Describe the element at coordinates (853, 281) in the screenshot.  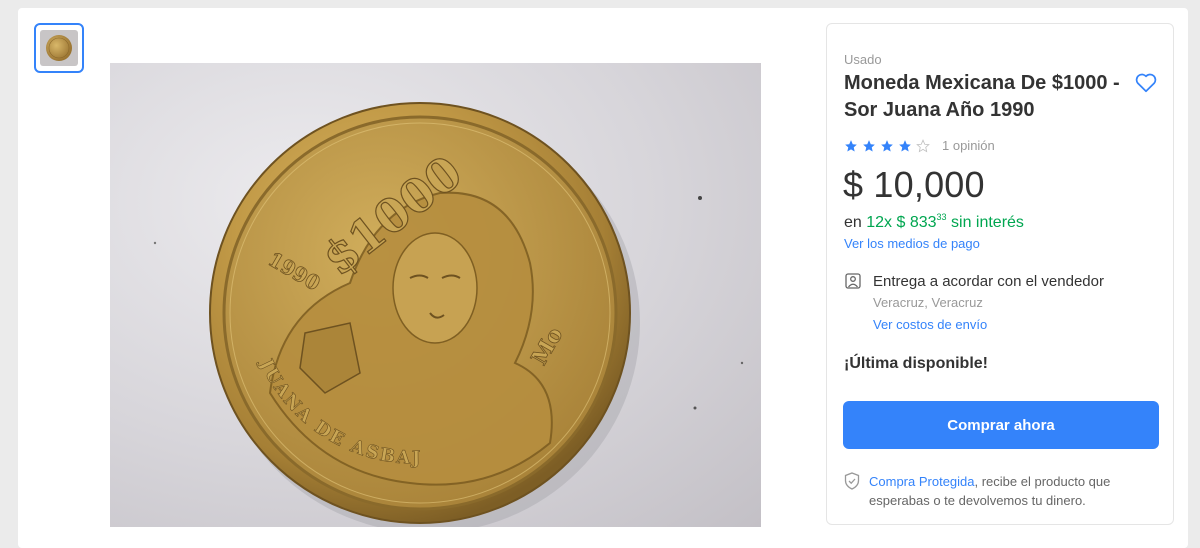
I see `person-handshake-icon` at that location.